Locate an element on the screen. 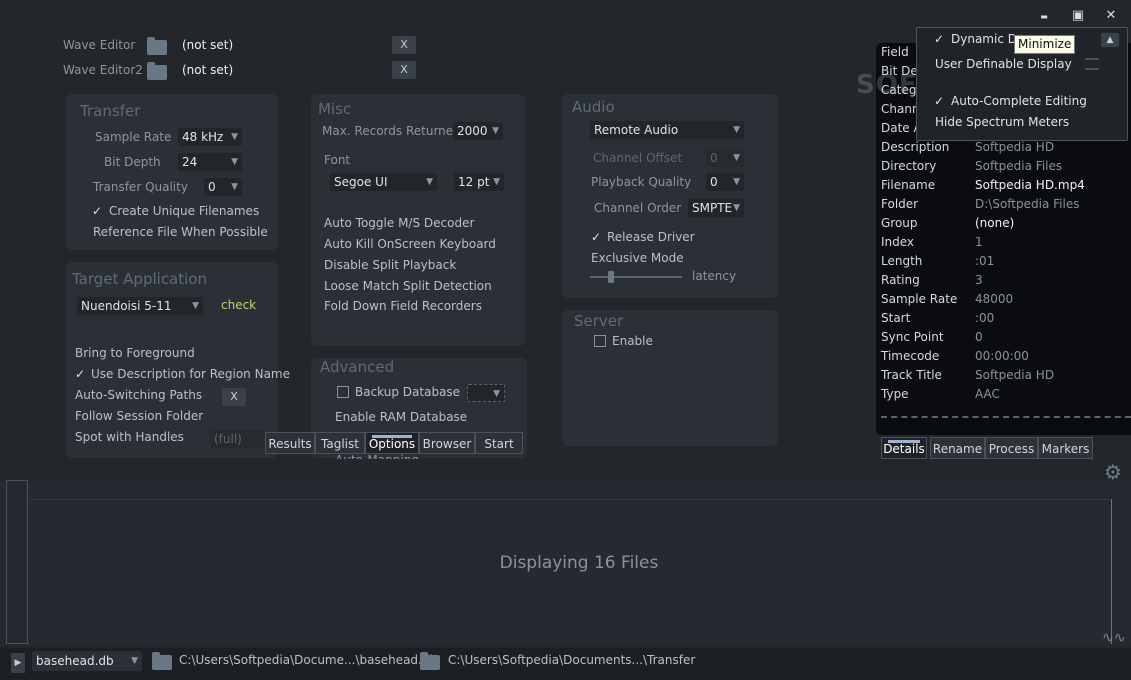  wave-editor2-value: (not set) is located at coordinates (208, 70).